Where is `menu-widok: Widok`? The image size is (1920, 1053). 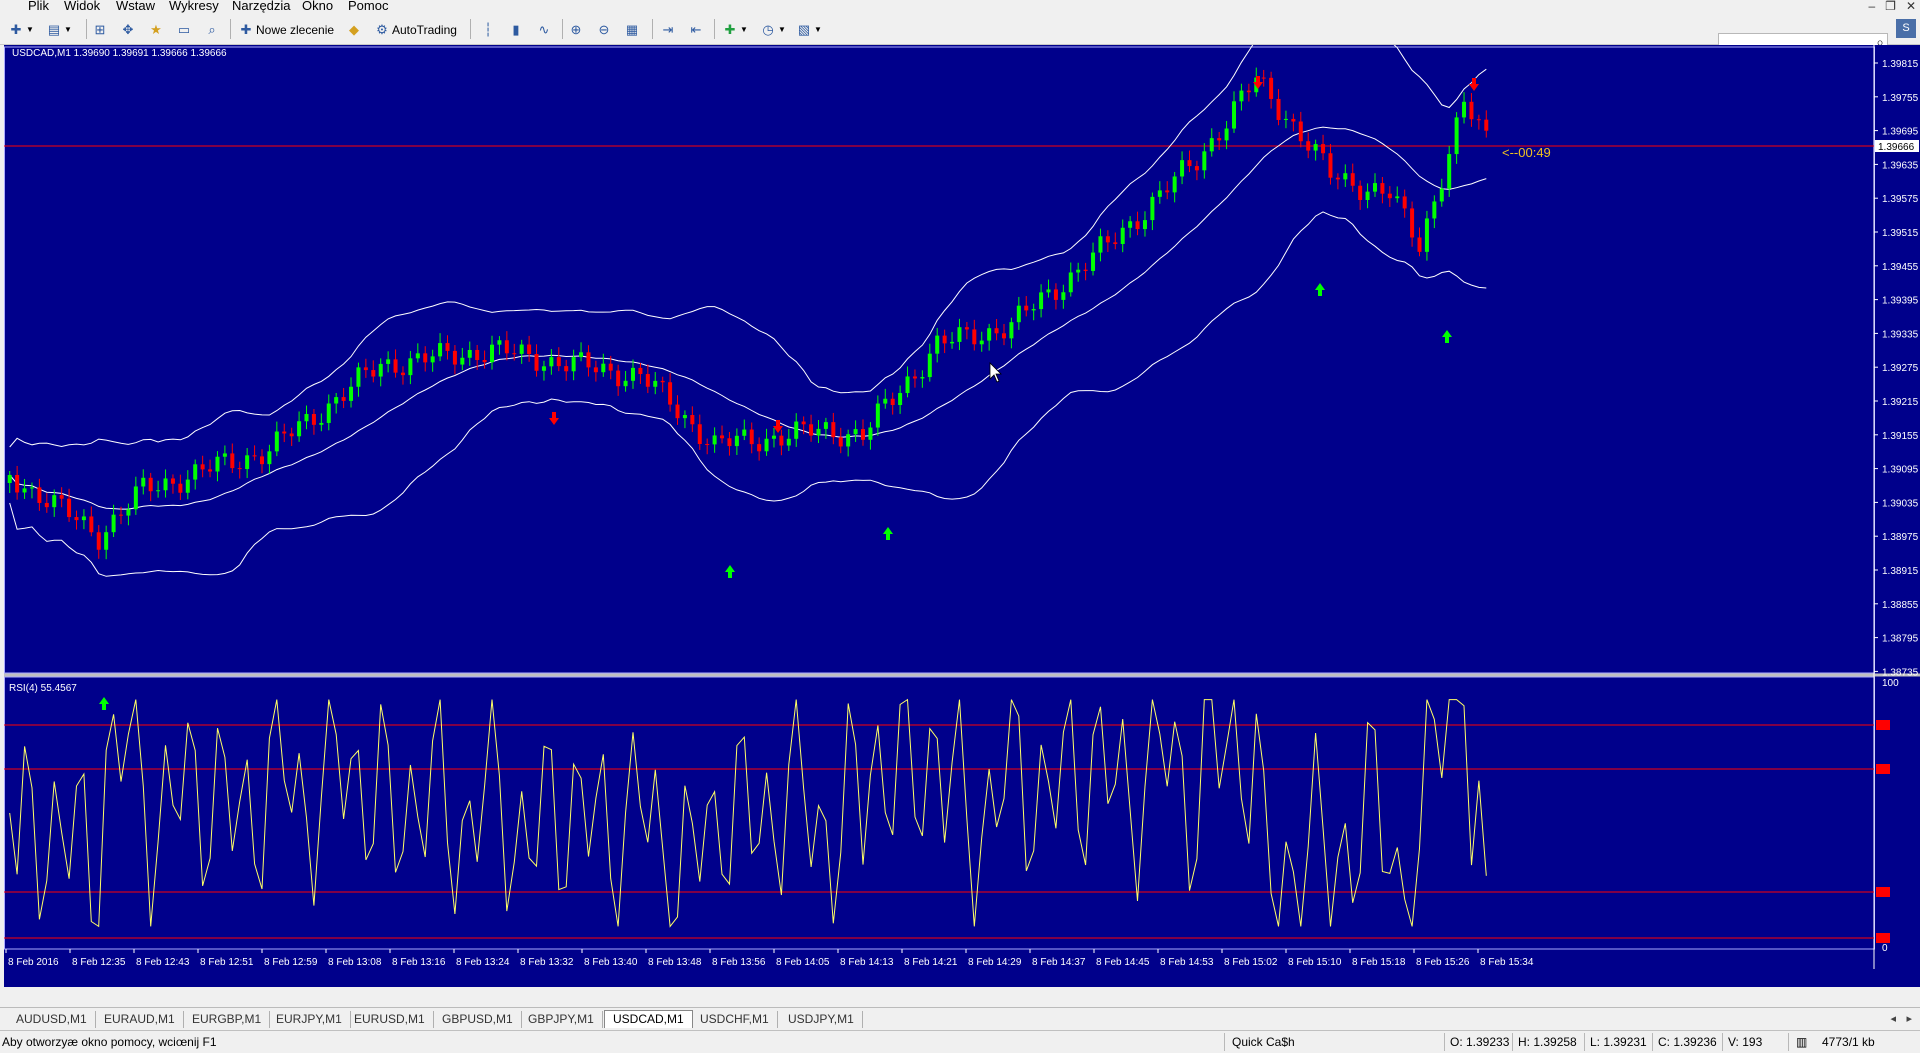 menu-widok: Widok is located at coordinates (82, 7).